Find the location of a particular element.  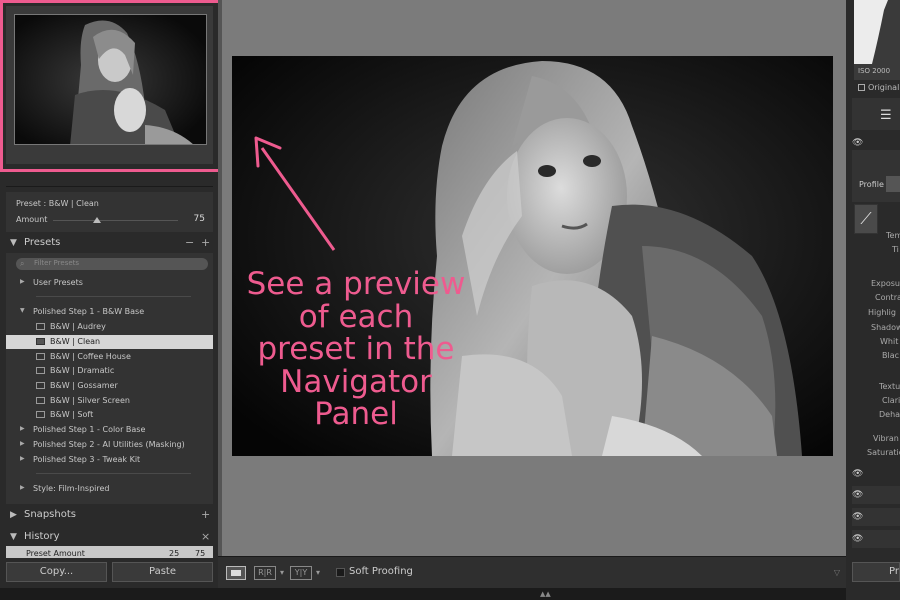

toolbar-menu-icon: ▽ is located at coordinates (837, 572).